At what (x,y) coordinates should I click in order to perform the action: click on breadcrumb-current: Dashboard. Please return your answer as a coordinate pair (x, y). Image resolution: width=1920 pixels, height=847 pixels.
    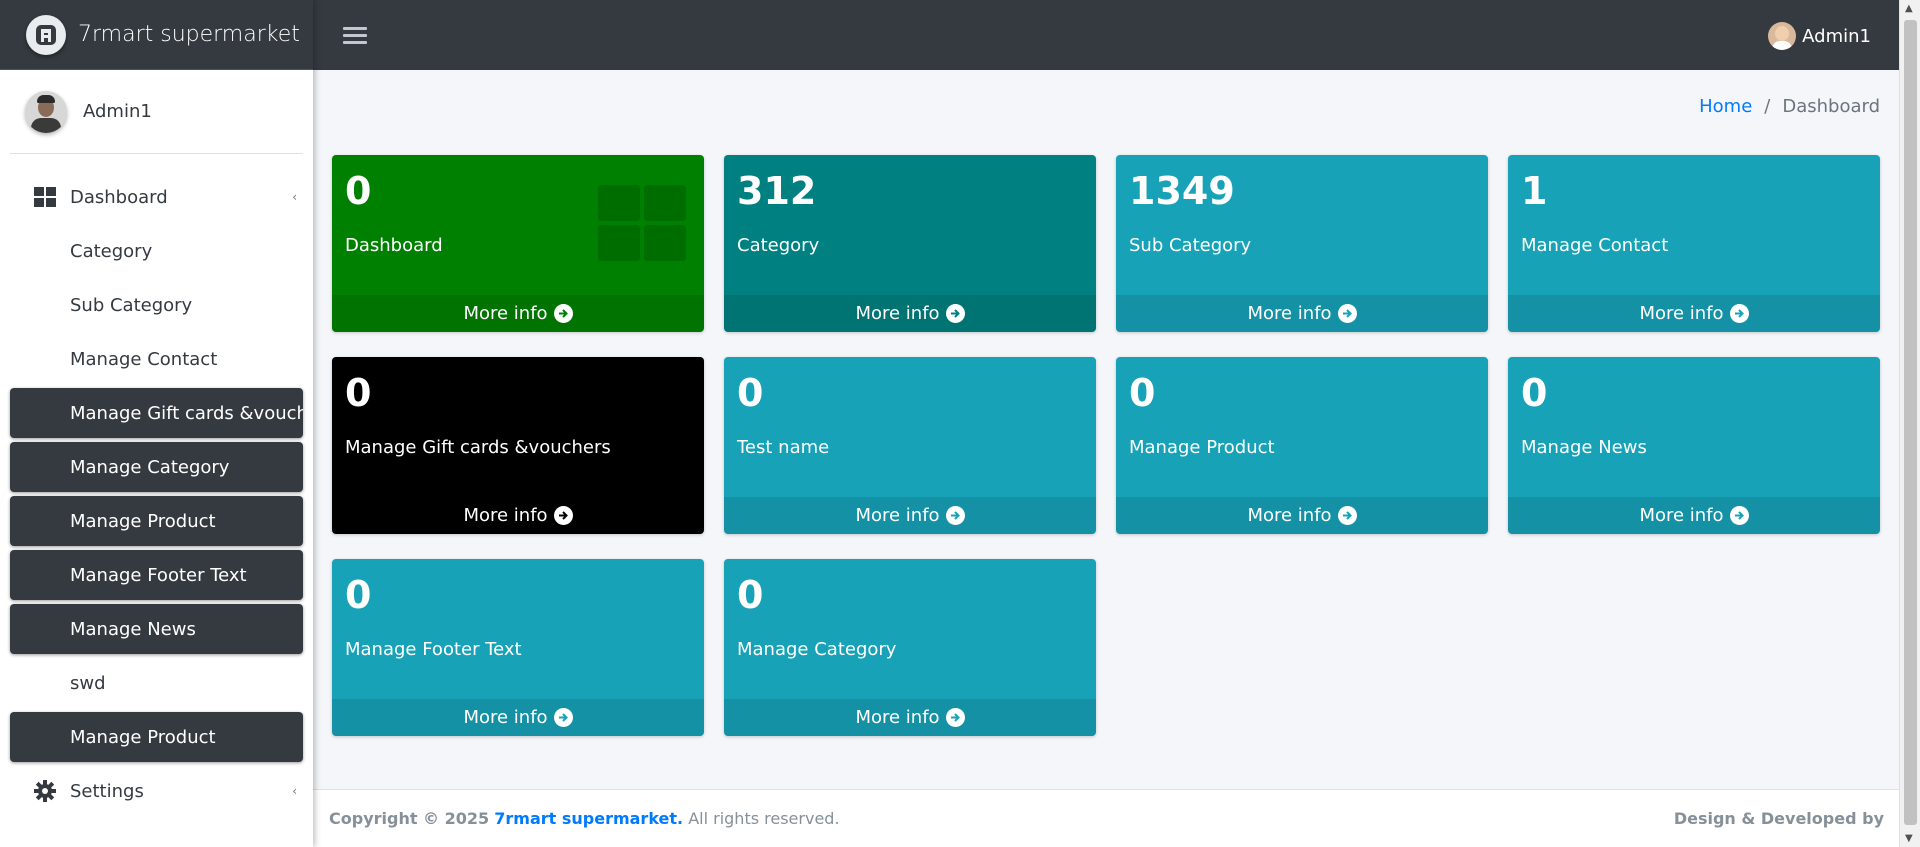
    Looking at the image, I should click on (1831, 106).